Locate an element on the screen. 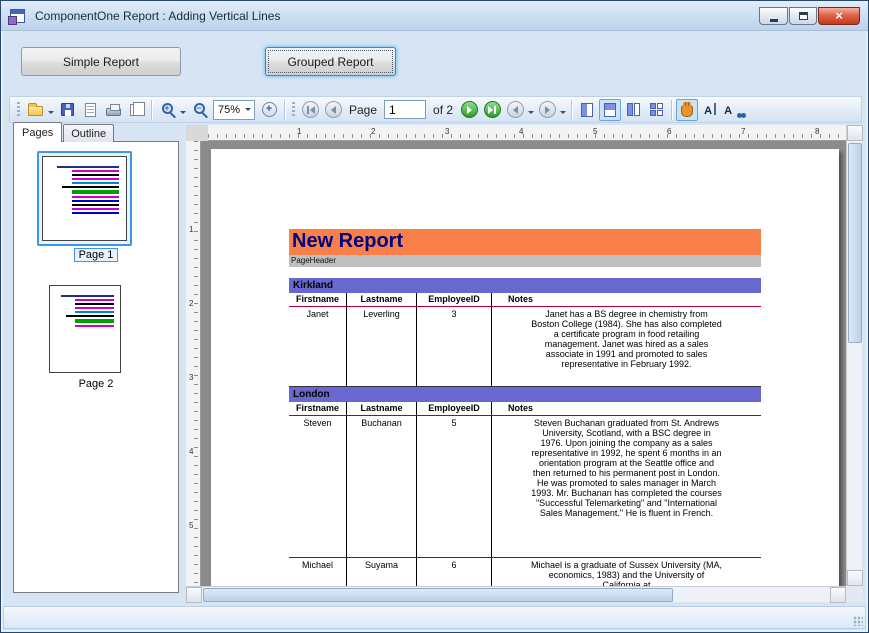  history-forward-button is located at coordinates (547, 110).